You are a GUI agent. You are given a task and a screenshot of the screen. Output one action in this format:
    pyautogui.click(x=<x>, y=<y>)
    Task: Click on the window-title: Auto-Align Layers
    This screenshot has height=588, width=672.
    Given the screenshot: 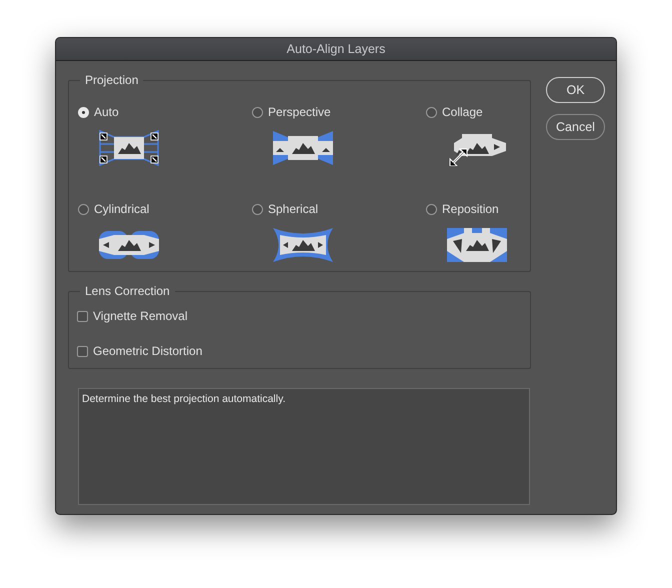 What is the action you would take?
    pyautogui.click(x=336, y=49)
    